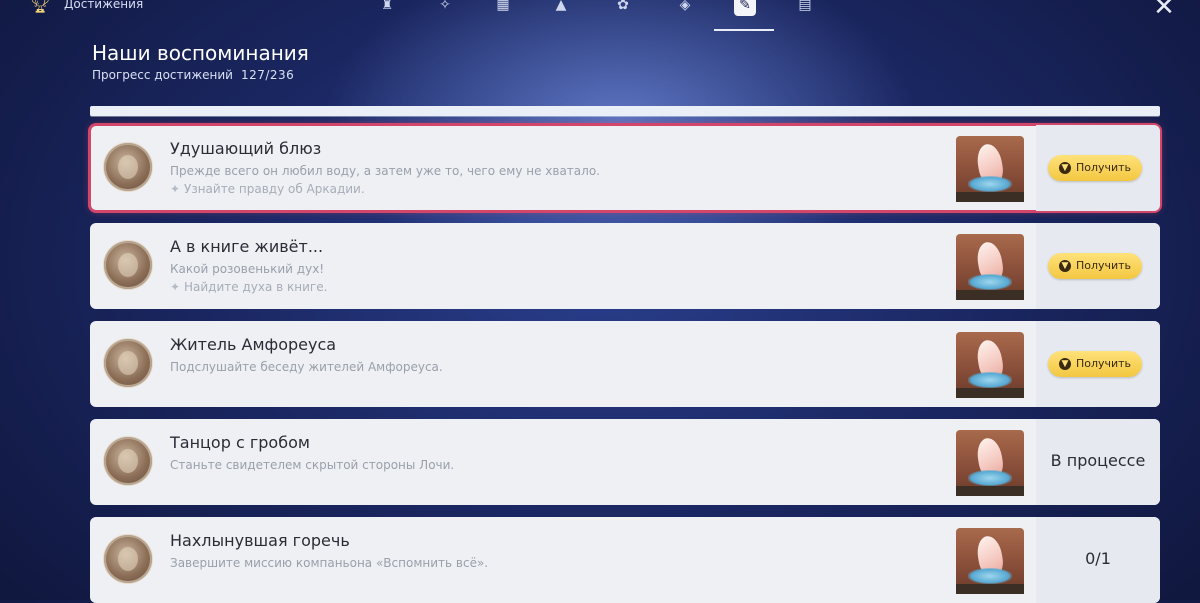 This screenshot has width=1200, height=603. Describe the element at coordinates (387, 6) in the screenshot. I see `category-1-icon: ♜` at that location.